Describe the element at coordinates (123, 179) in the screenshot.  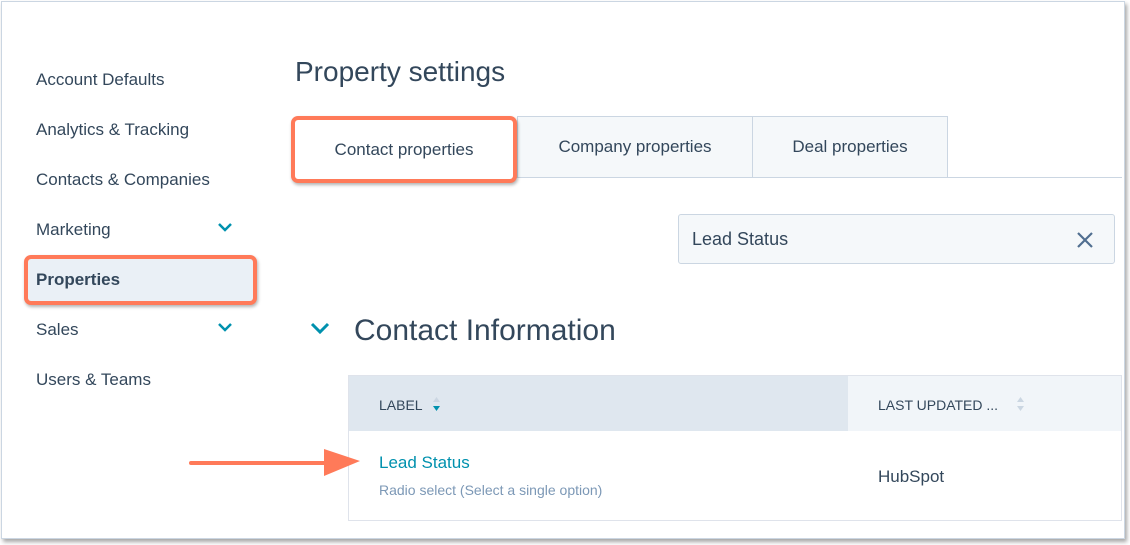
I see `sidebar-item-label: Contacts & Companies` at that location.